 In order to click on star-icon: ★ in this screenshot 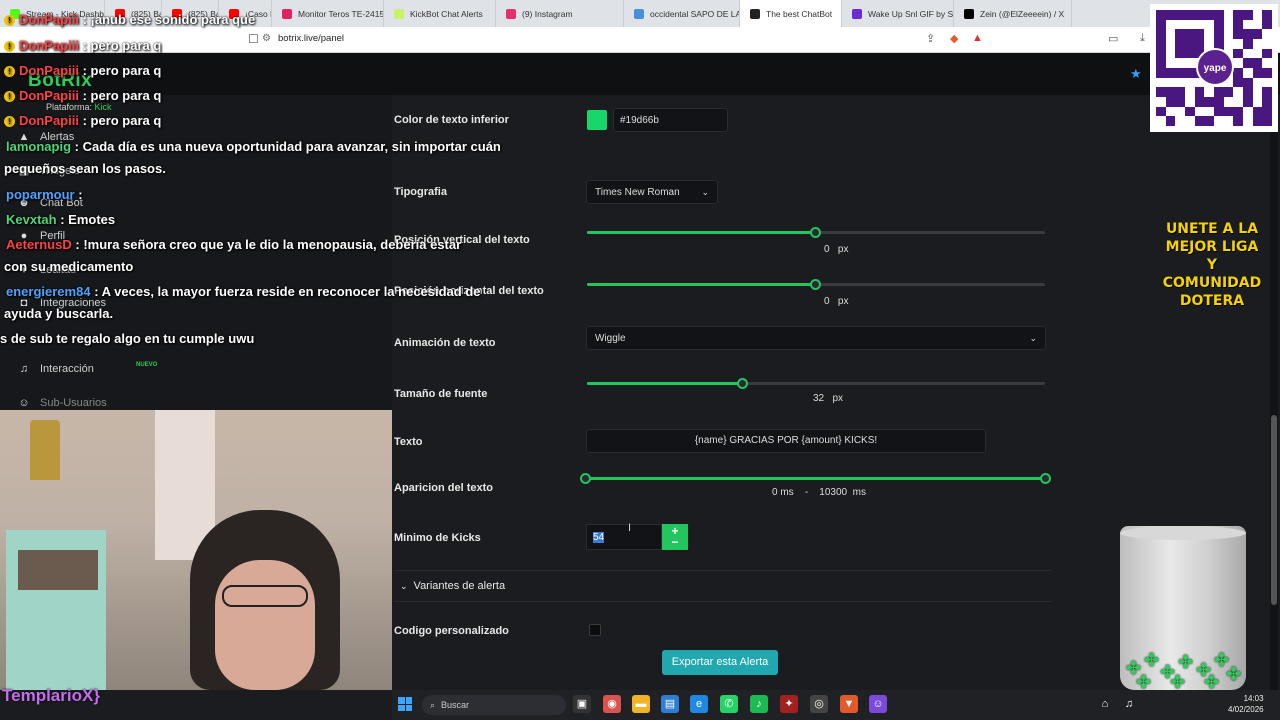, I will do `click(1136, 74)`.